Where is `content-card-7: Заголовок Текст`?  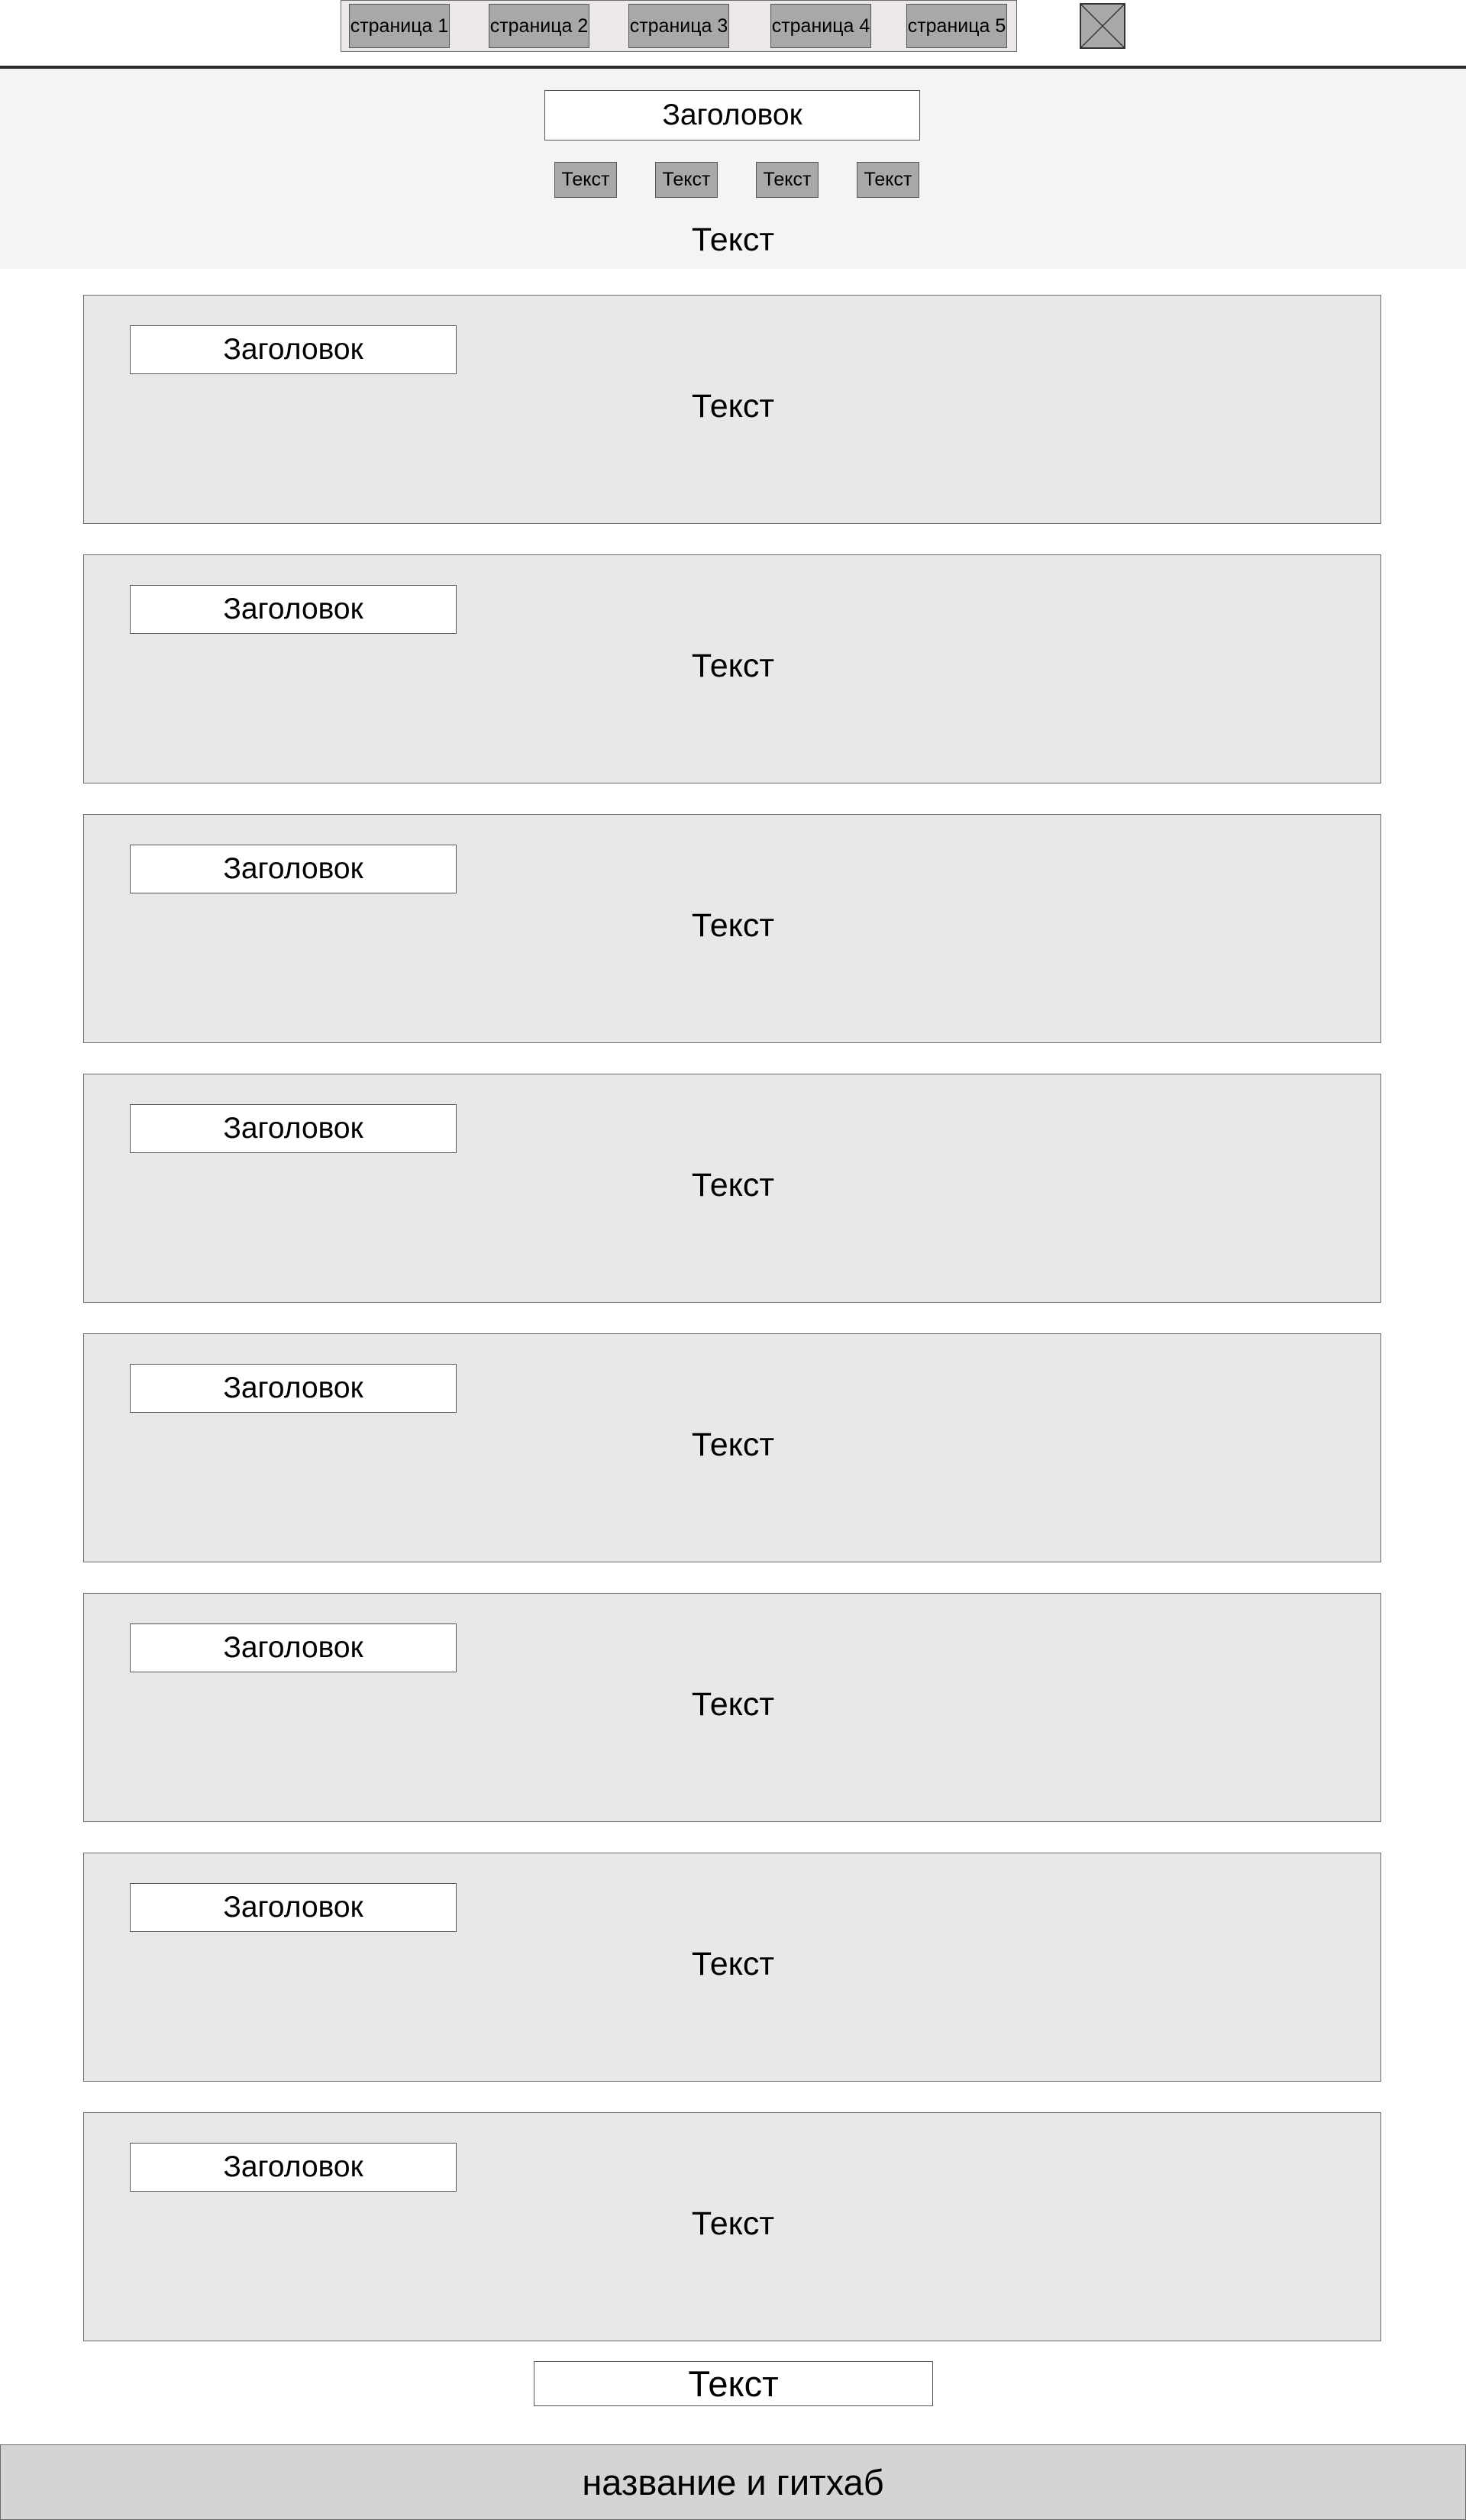 content-card-7: Заголовок Текст is located at coordinates (732, 1968).